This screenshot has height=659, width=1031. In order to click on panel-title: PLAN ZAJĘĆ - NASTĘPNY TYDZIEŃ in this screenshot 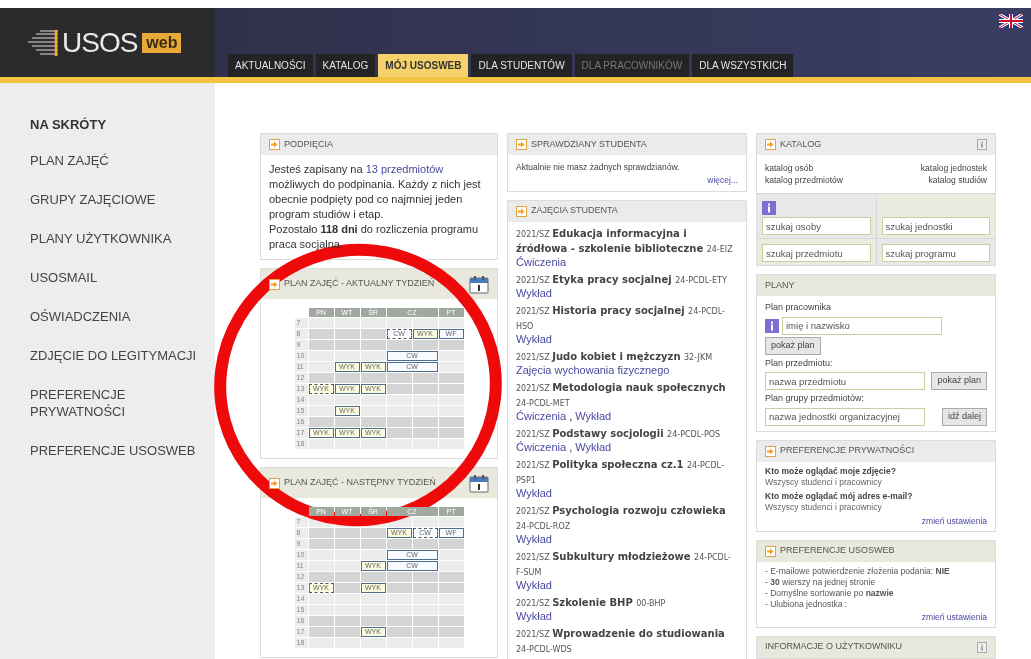, I will do `click(360, 483)`.